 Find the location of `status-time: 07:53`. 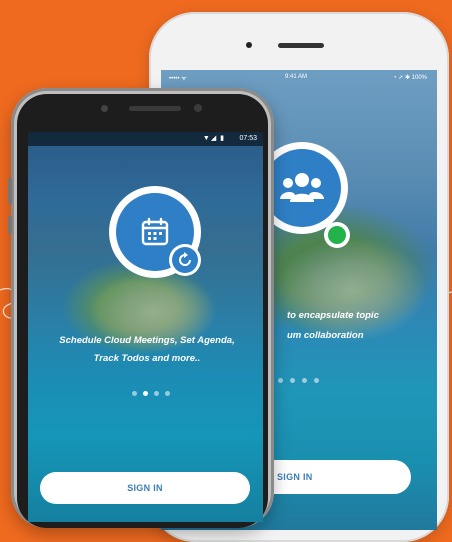

status-time: 07:53 is located at coordinates (248, 138).